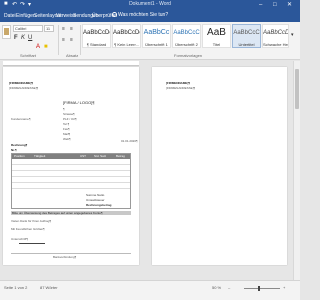  Describe the element at coordinates (114, 15) in the screenshot. I see `lightbulb-icon` at that location.